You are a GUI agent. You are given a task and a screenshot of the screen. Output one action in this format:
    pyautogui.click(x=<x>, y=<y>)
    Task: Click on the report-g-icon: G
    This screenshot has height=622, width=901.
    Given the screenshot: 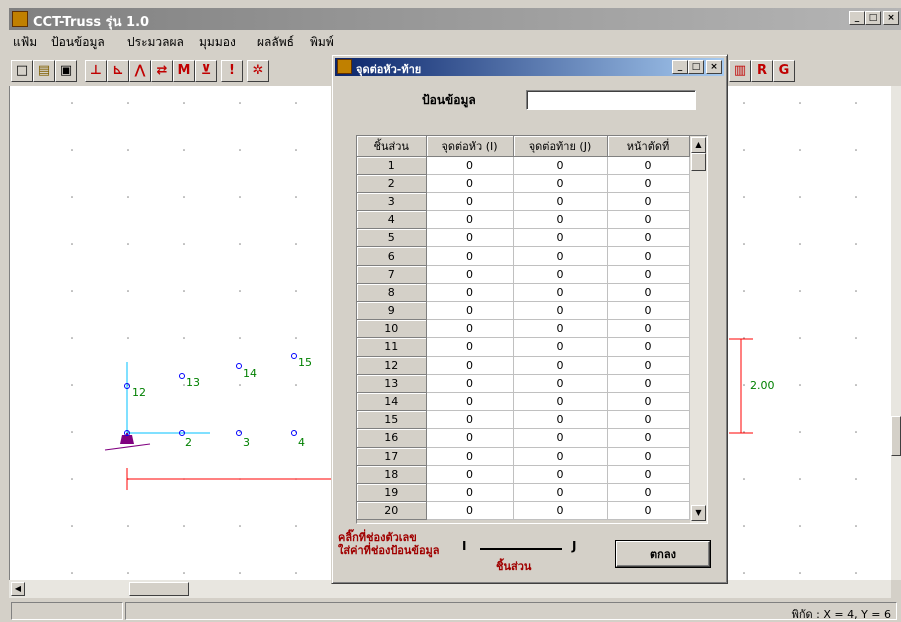 What is the action you would take?
    pyautogui.click(x=784, y=71)
    